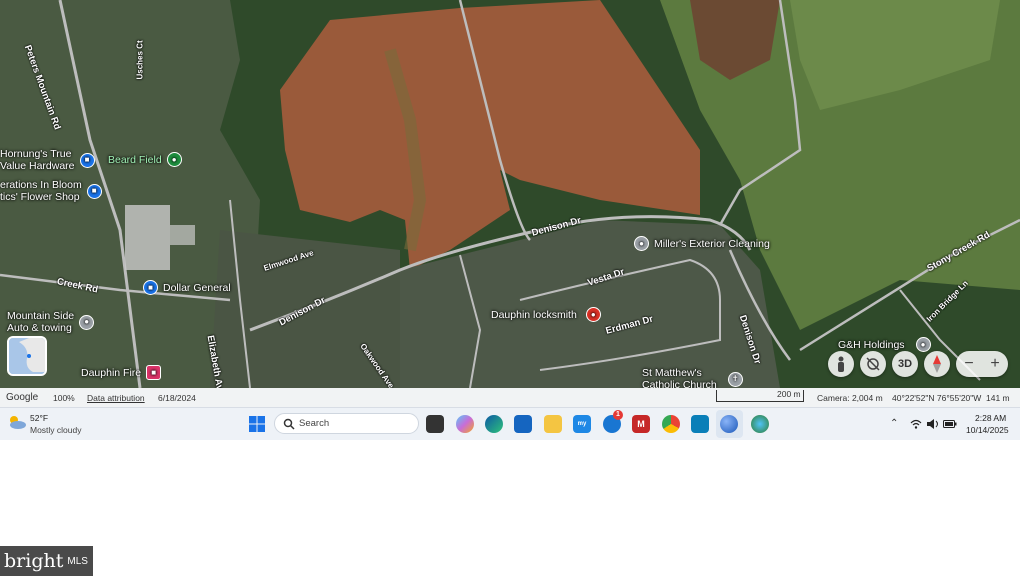 This screenshot has height=576, width=1024. What do you see at coordinates (56, 430) in the screenshot?
I see `weather-desc: Mostly cloudy` at bounding box center [56, 430].